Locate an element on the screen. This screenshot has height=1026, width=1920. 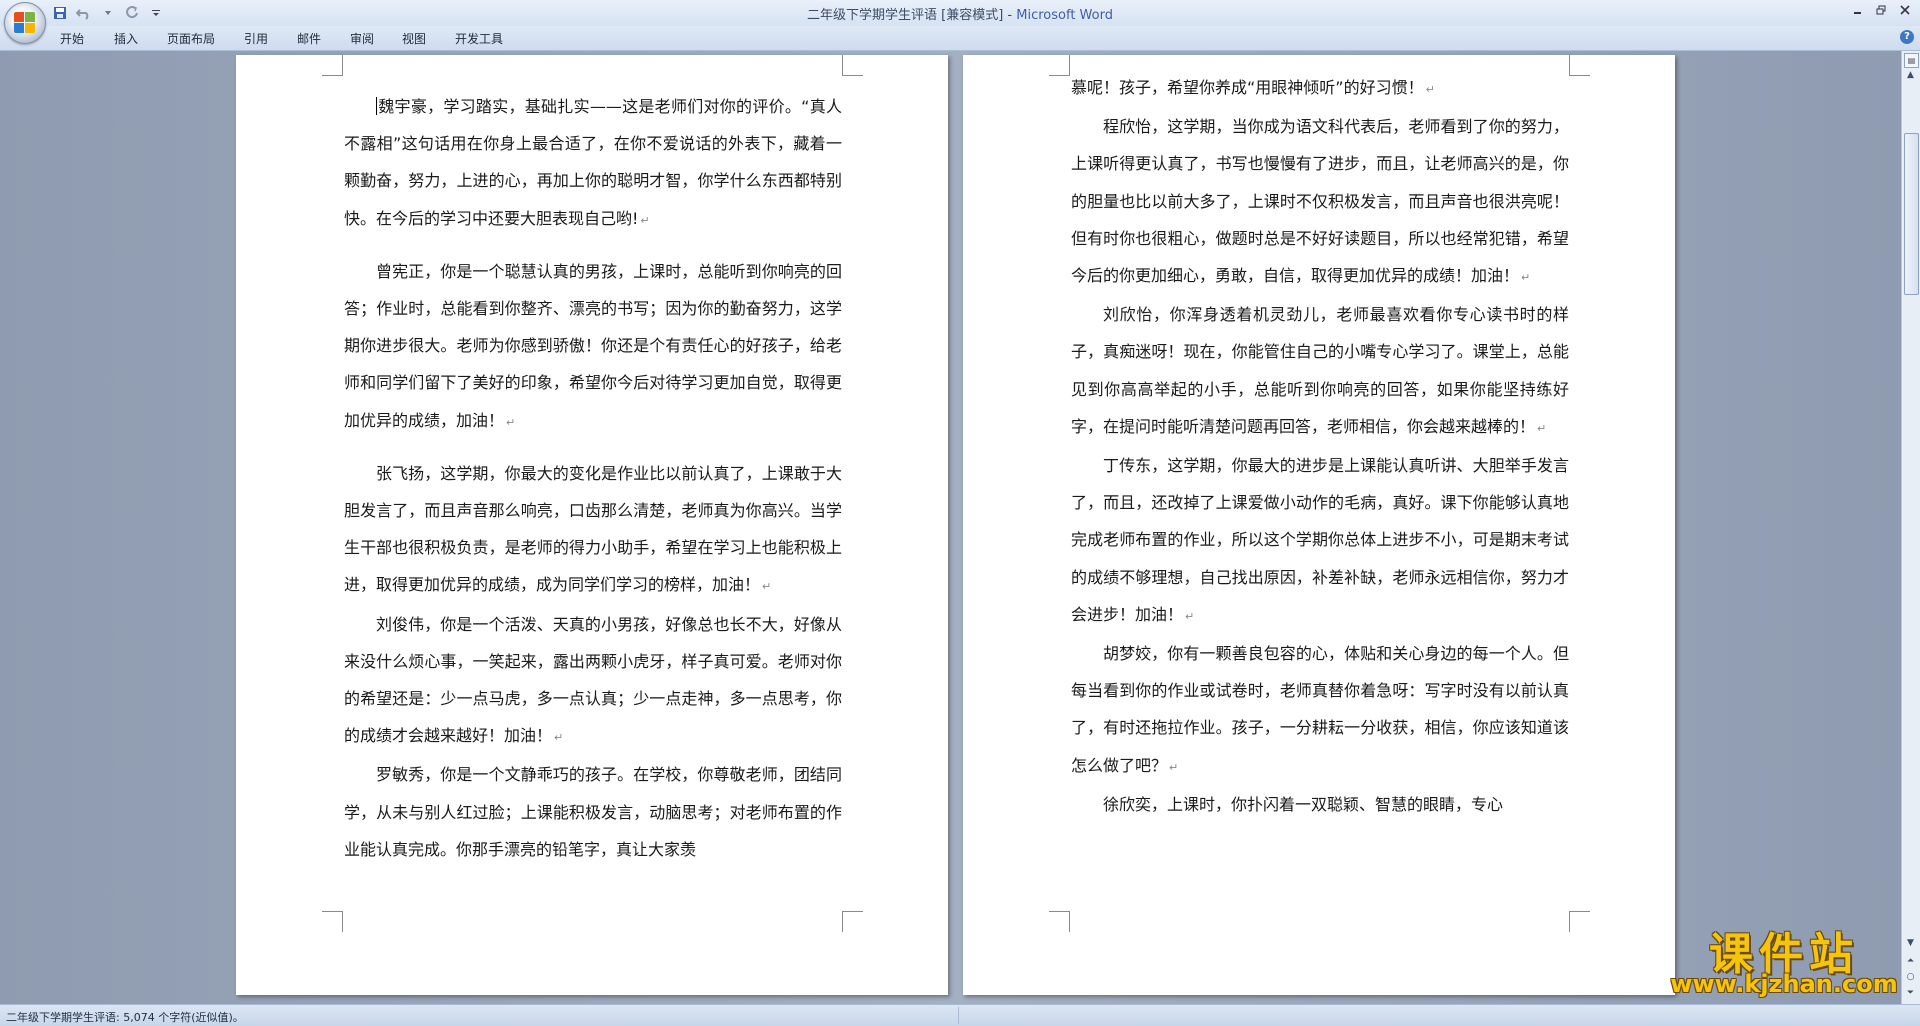
ruler-toggle-icon: ▤ is located at coordinates (1911, 60).